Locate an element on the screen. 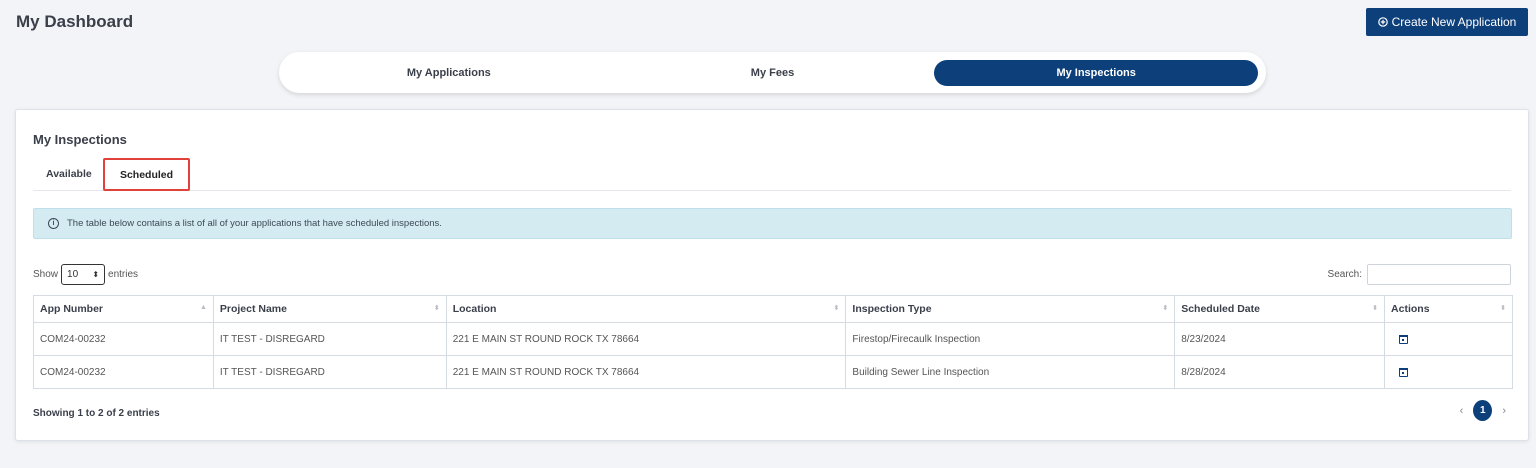 The height and width of the screenshot is (468, 1536). card-title: My Inspections is located at coordinates (80, 139).